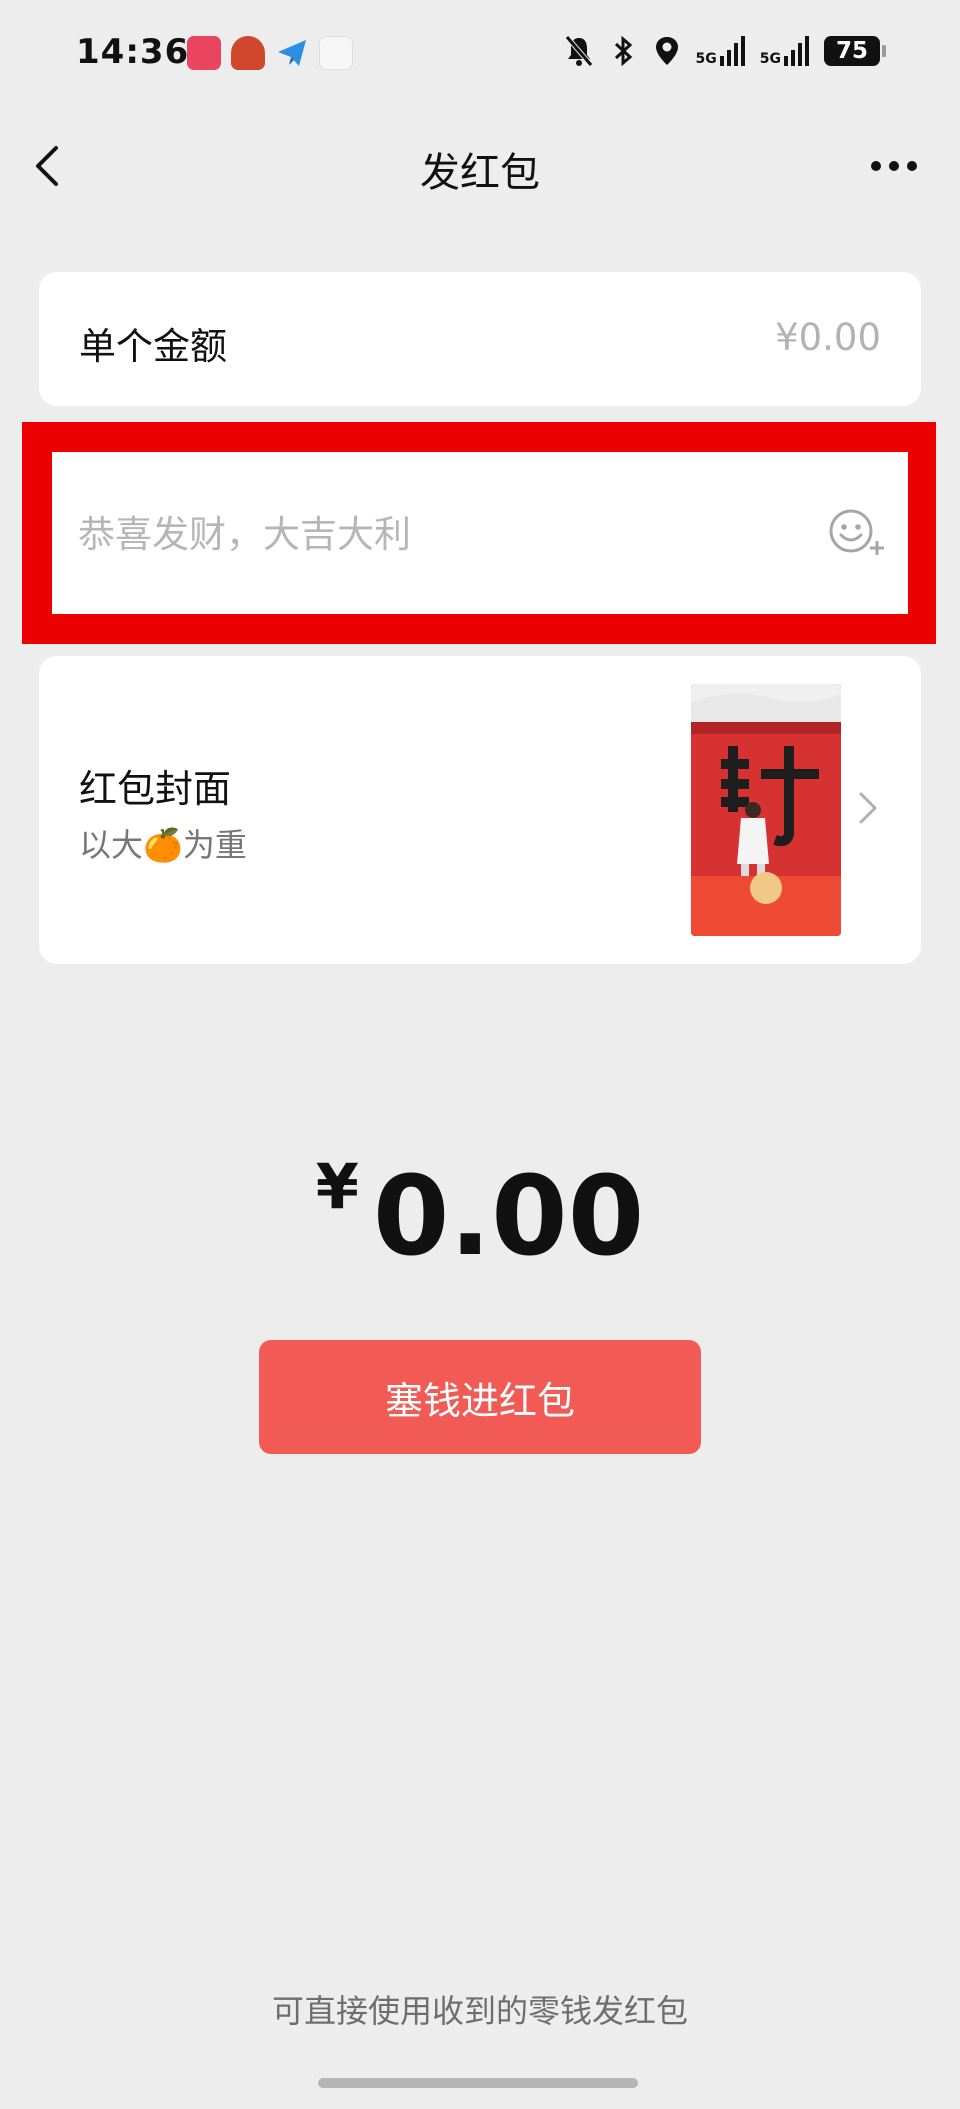 The width and height of the screenshot is (960, 2109). I want to click on cover-thumbnail, so click(766, 810).